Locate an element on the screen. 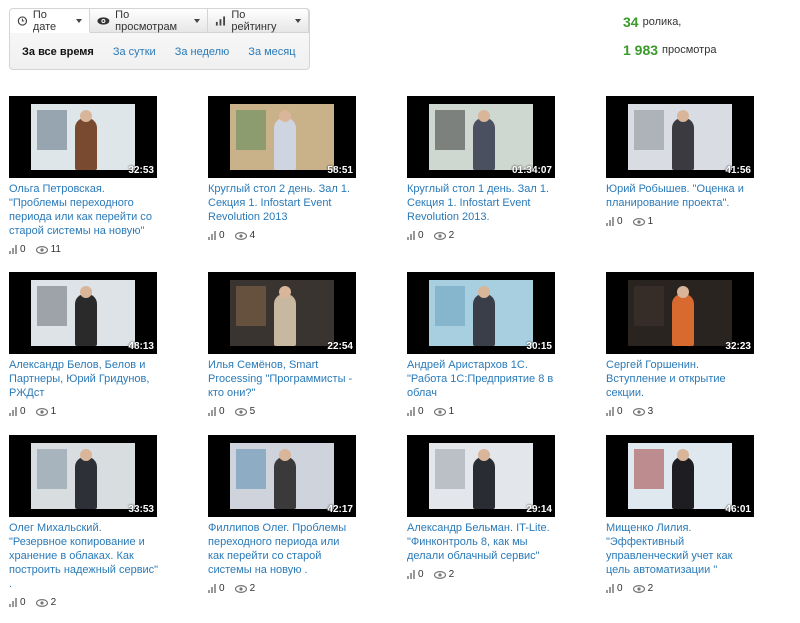 The width and height of the screenshot is (800, 623). video-thumbnail: 32:23 is located at coordinates (680, 313).